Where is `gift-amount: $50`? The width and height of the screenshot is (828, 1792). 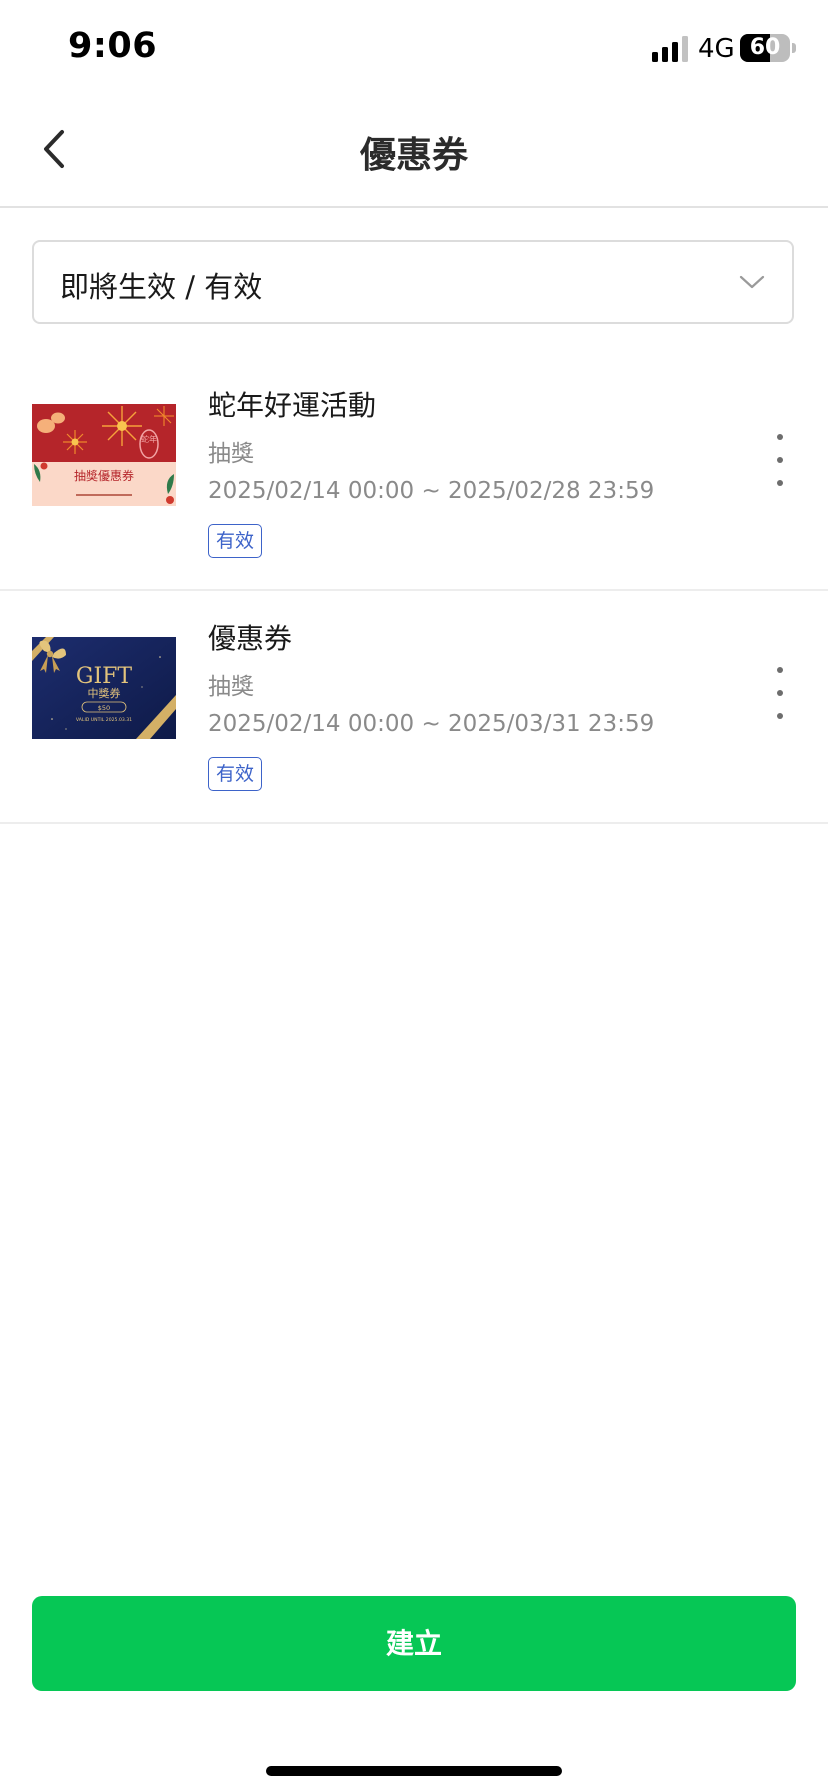 gift-amount: $50 is located at coordinates (104, 708).